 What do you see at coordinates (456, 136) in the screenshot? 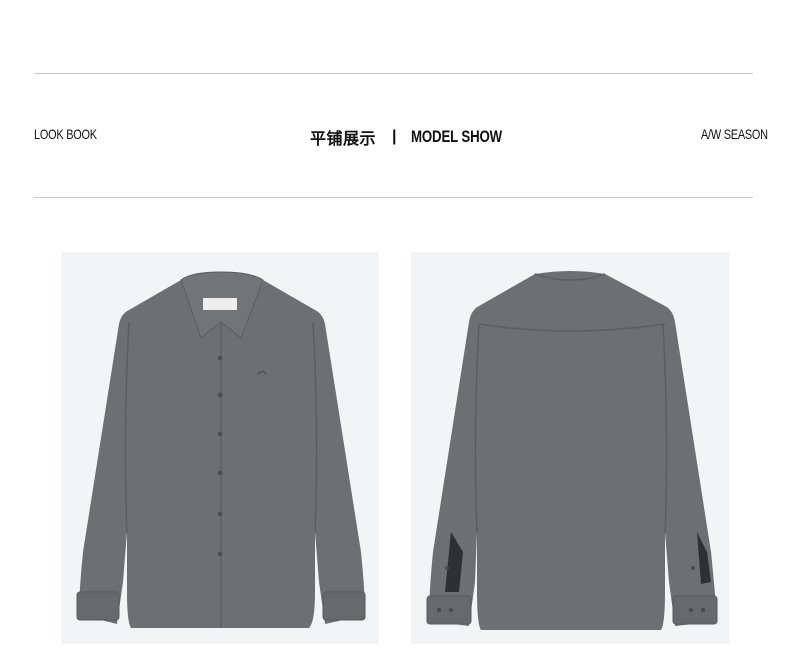
I see `section-title-en: MODEL SHOW` at bounding box center [456, 136].